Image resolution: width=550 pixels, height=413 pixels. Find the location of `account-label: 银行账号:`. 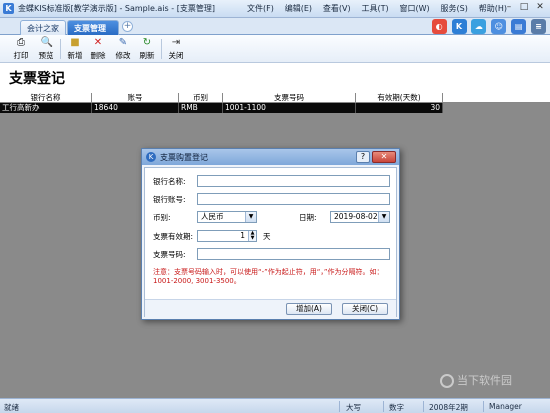

account-label: 银行账号: is located at coordinates (169, 199).